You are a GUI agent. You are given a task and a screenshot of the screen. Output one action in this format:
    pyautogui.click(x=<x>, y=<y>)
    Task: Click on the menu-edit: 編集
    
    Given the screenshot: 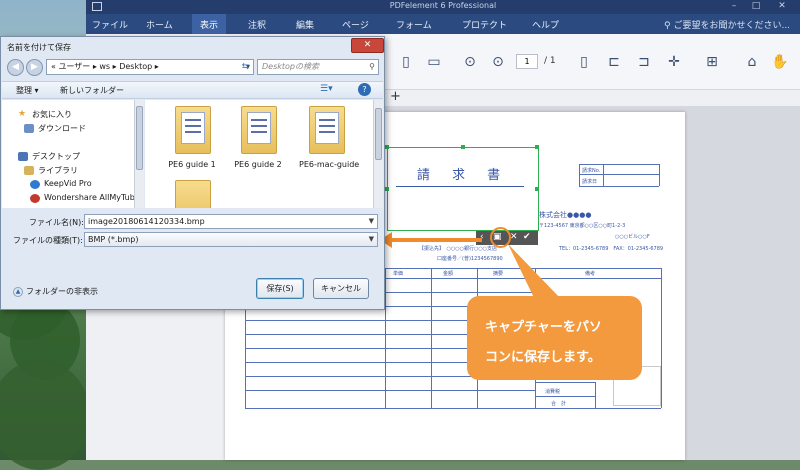 What is the action you would take?
    pyautogui.click(x=305, y=24)
    